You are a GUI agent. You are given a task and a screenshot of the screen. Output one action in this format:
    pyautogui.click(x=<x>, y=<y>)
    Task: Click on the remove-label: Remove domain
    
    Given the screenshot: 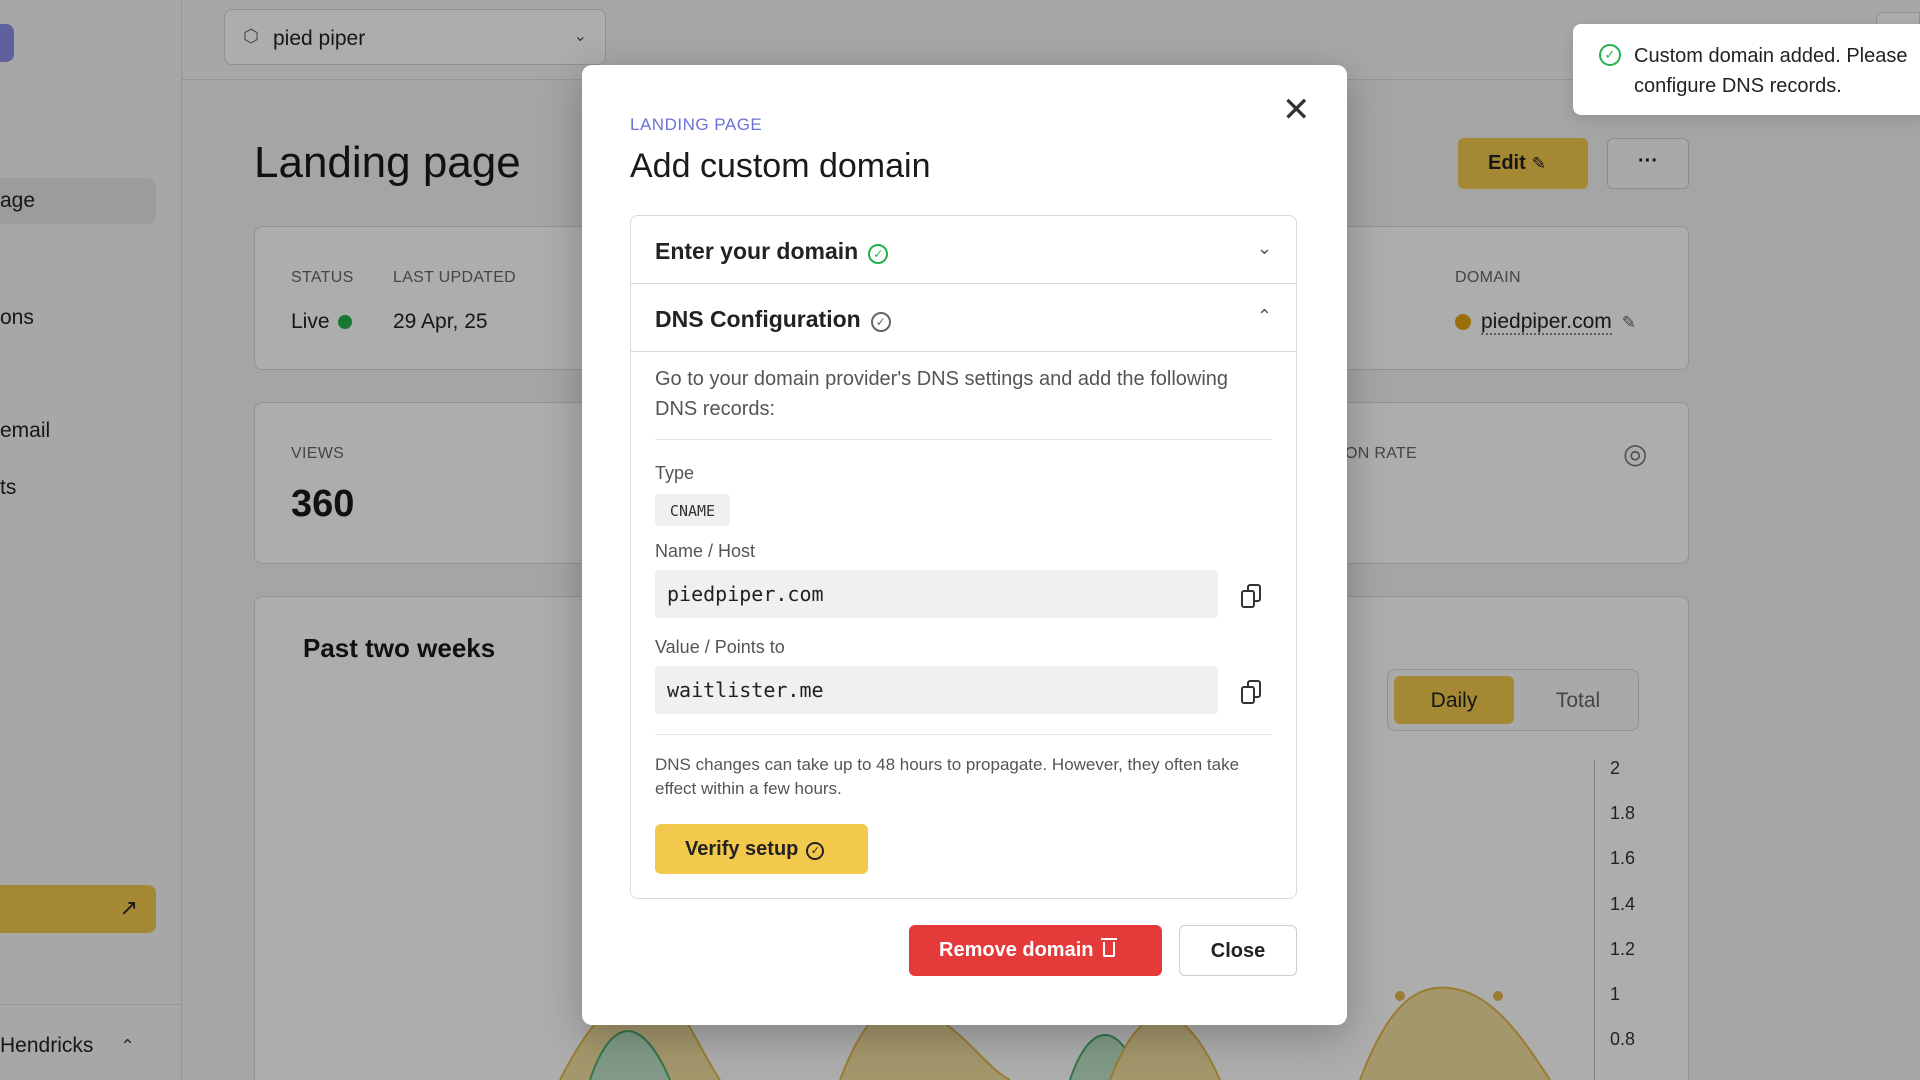 What is the action you would take?
    pyautogui.click(x=1016, y=950)
    